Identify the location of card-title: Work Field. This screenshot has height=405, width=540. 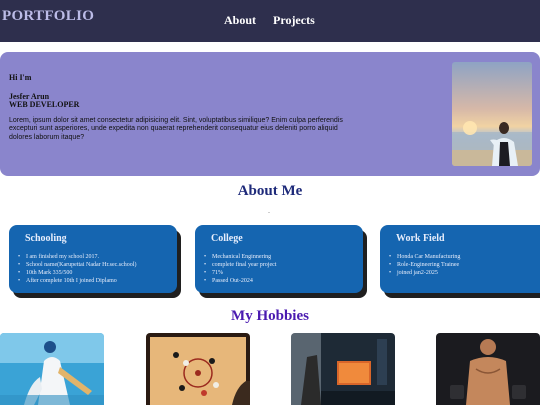
(420, 238).